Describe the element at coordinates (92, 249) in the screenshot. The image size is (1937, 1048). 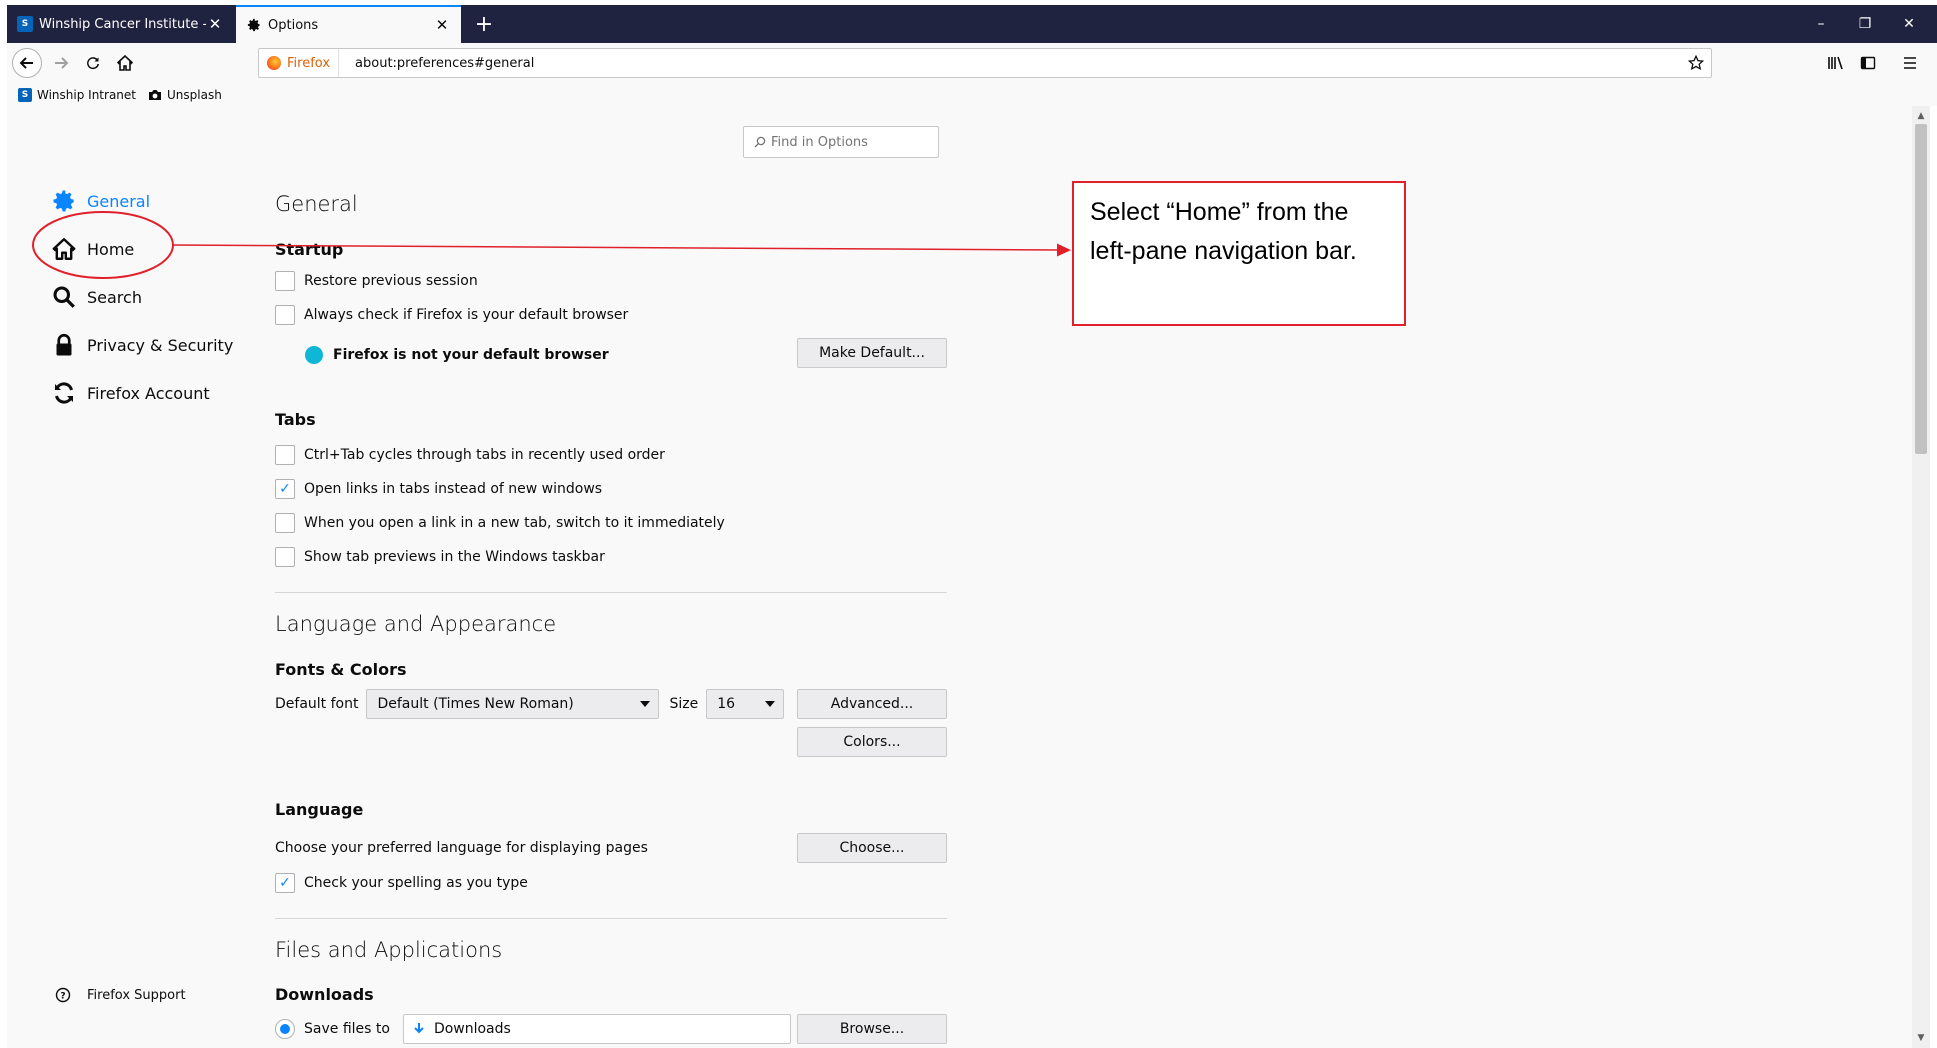
I see `sidebar-item-home: Home` at that location.